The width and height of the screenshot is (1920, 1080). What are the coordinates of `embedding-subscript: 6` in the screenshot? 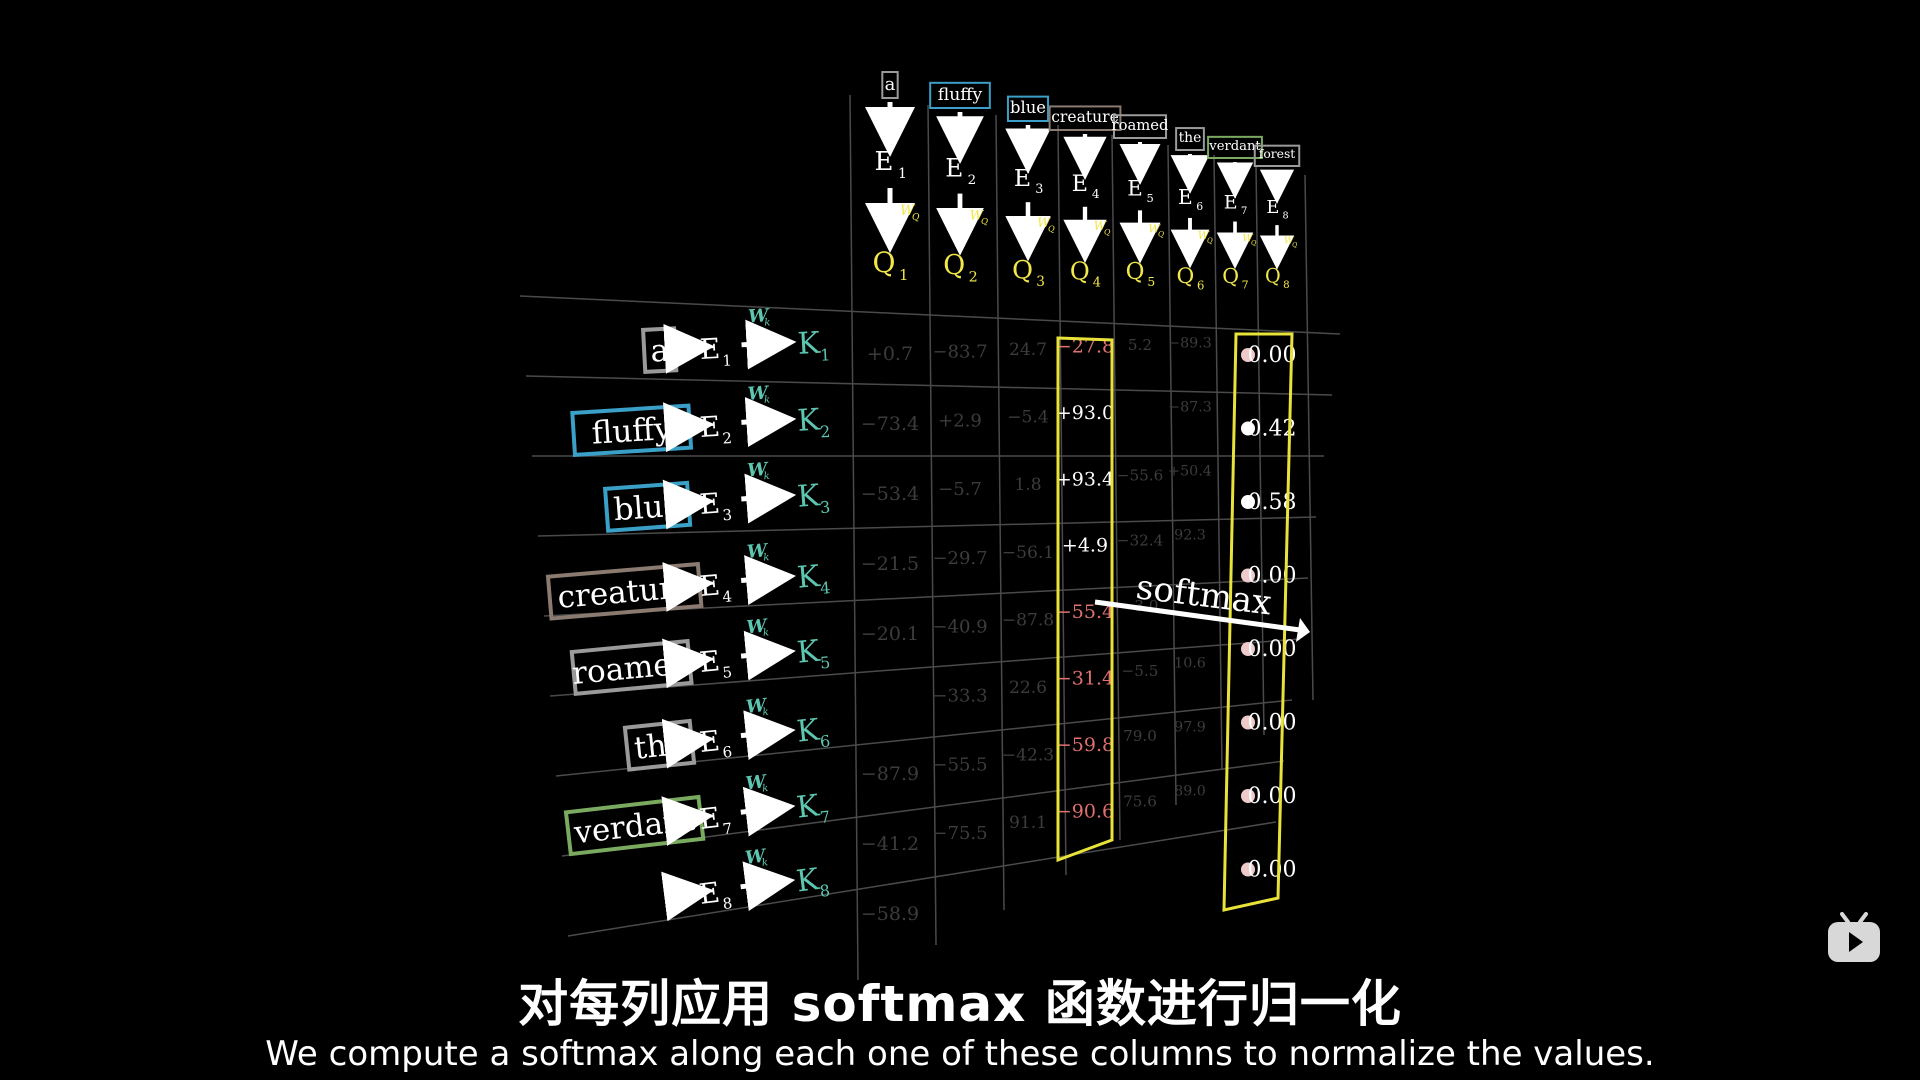 It's located at (727, 752).